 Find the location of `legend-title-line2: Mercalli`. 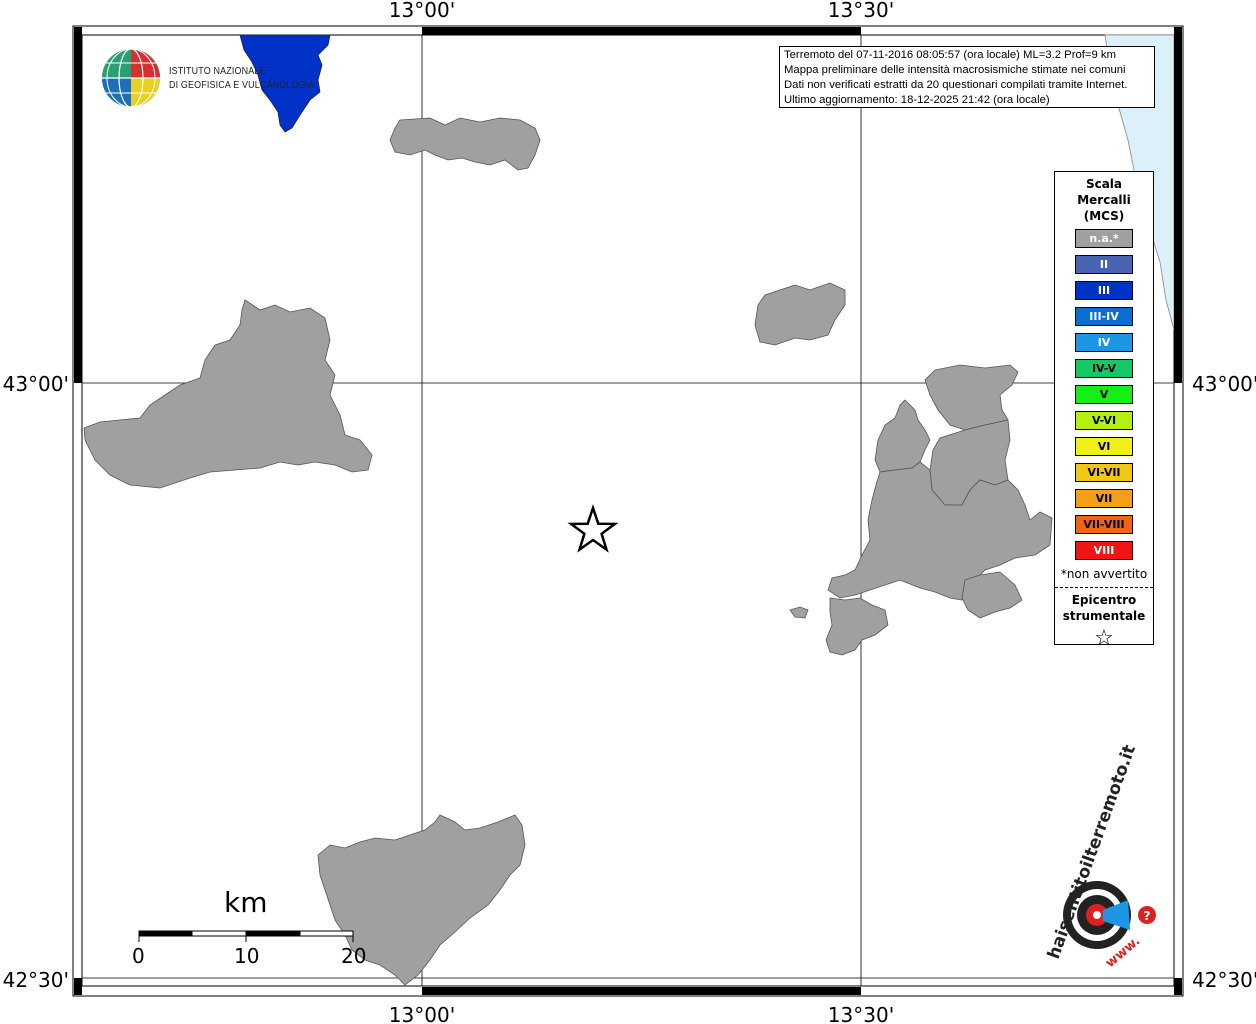

legend-title-line2: Mercalli is located at coordinates (1104, 200).